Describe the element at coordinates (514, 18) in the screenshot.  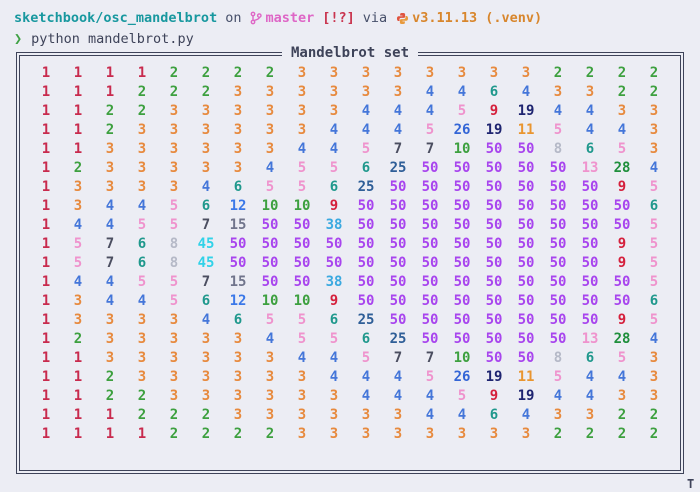
I see `venv-label: (.venv)` at that location.